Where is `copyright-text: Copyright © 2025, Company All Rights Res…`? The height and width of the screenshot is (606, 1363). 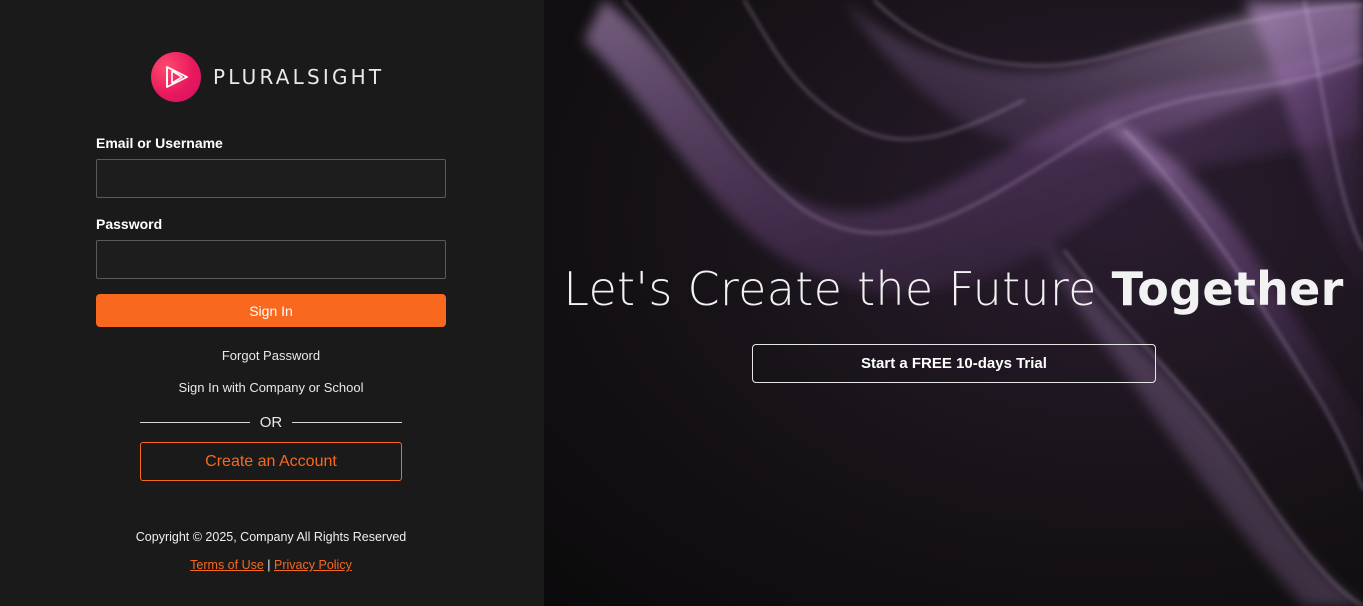
copyright-text: Copyright © 2025, Company All Rights Res… is located at coordinates (271, 537).